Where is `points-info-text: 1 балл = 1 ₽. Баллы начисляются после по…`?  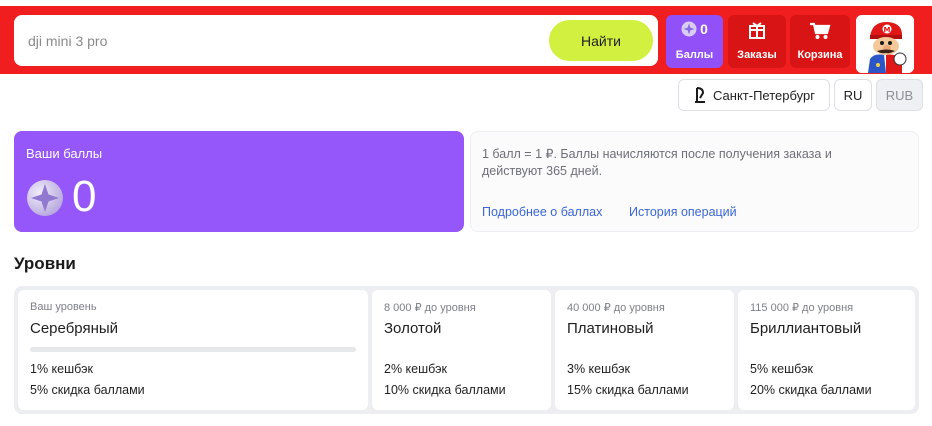
points-info-text: 1 балл = 1 ₽. Баллы начисляются после по… is located at coordinates (657, 162).